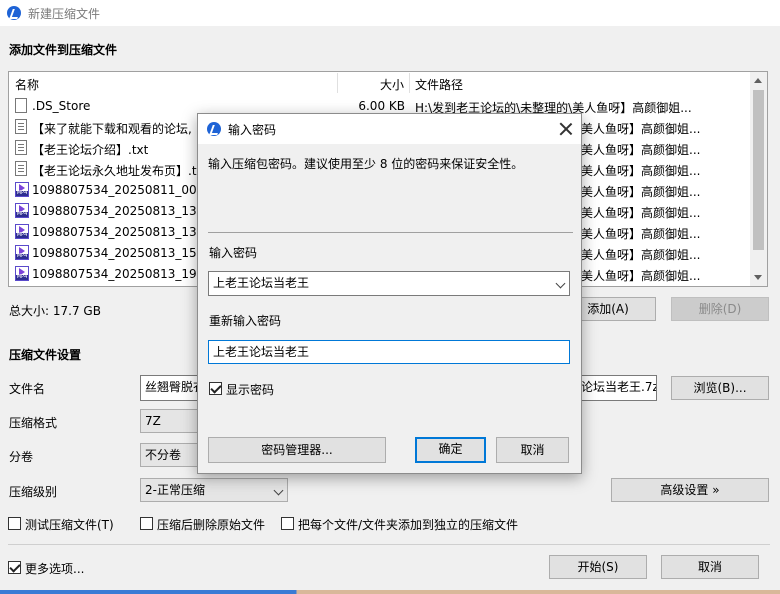 The height and width of the screenshot is (594, 780). I want to click on list-scrollbar, so click(758, 179).